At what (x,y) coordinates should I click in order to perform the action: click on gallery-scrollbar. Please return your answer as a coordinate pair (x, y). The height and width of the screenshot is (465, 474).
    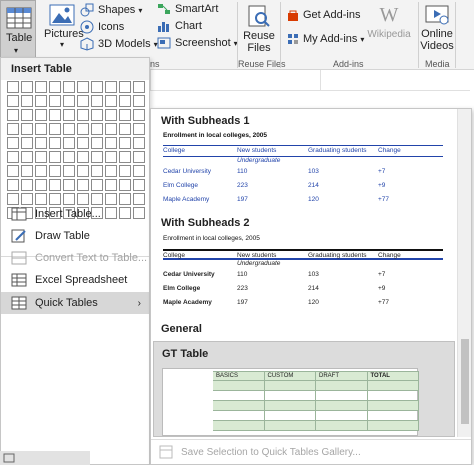
    Looking at the image, I should click on (464, 273).